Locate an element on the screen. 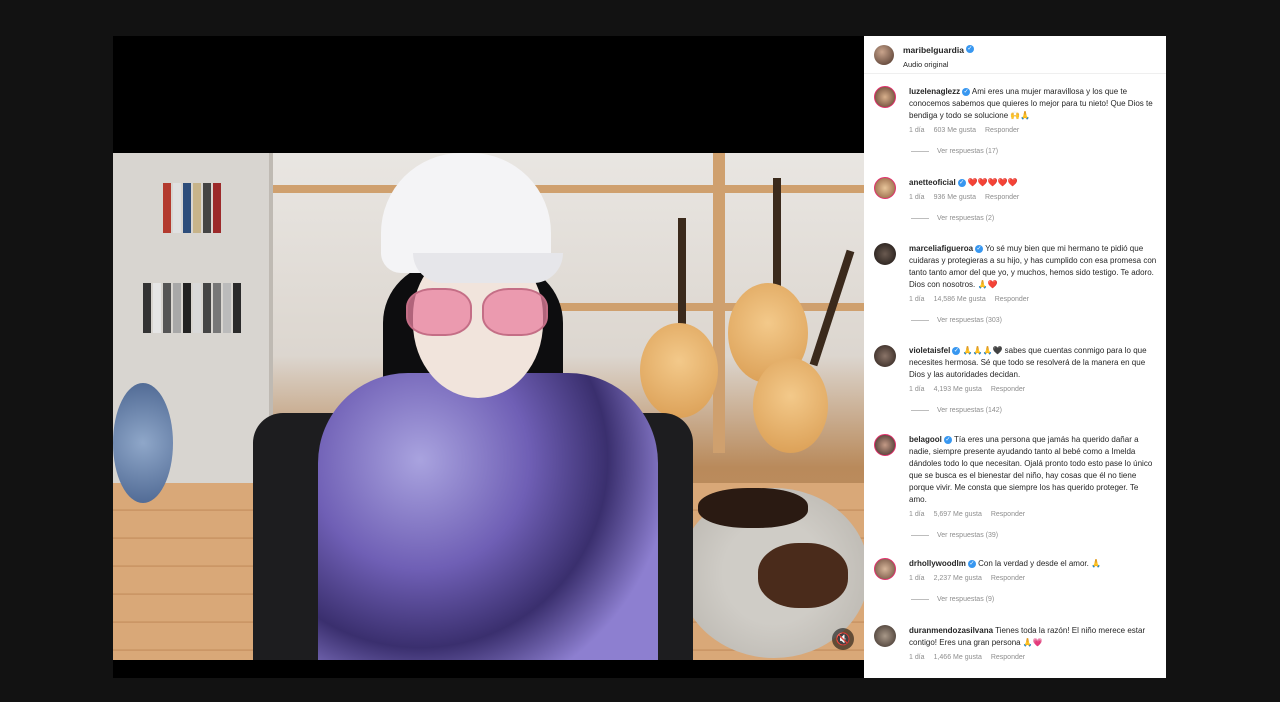 This screenshot has height=702, width=1280. comment-username: duranmendozasilvana is located at coordinates (951, 630).